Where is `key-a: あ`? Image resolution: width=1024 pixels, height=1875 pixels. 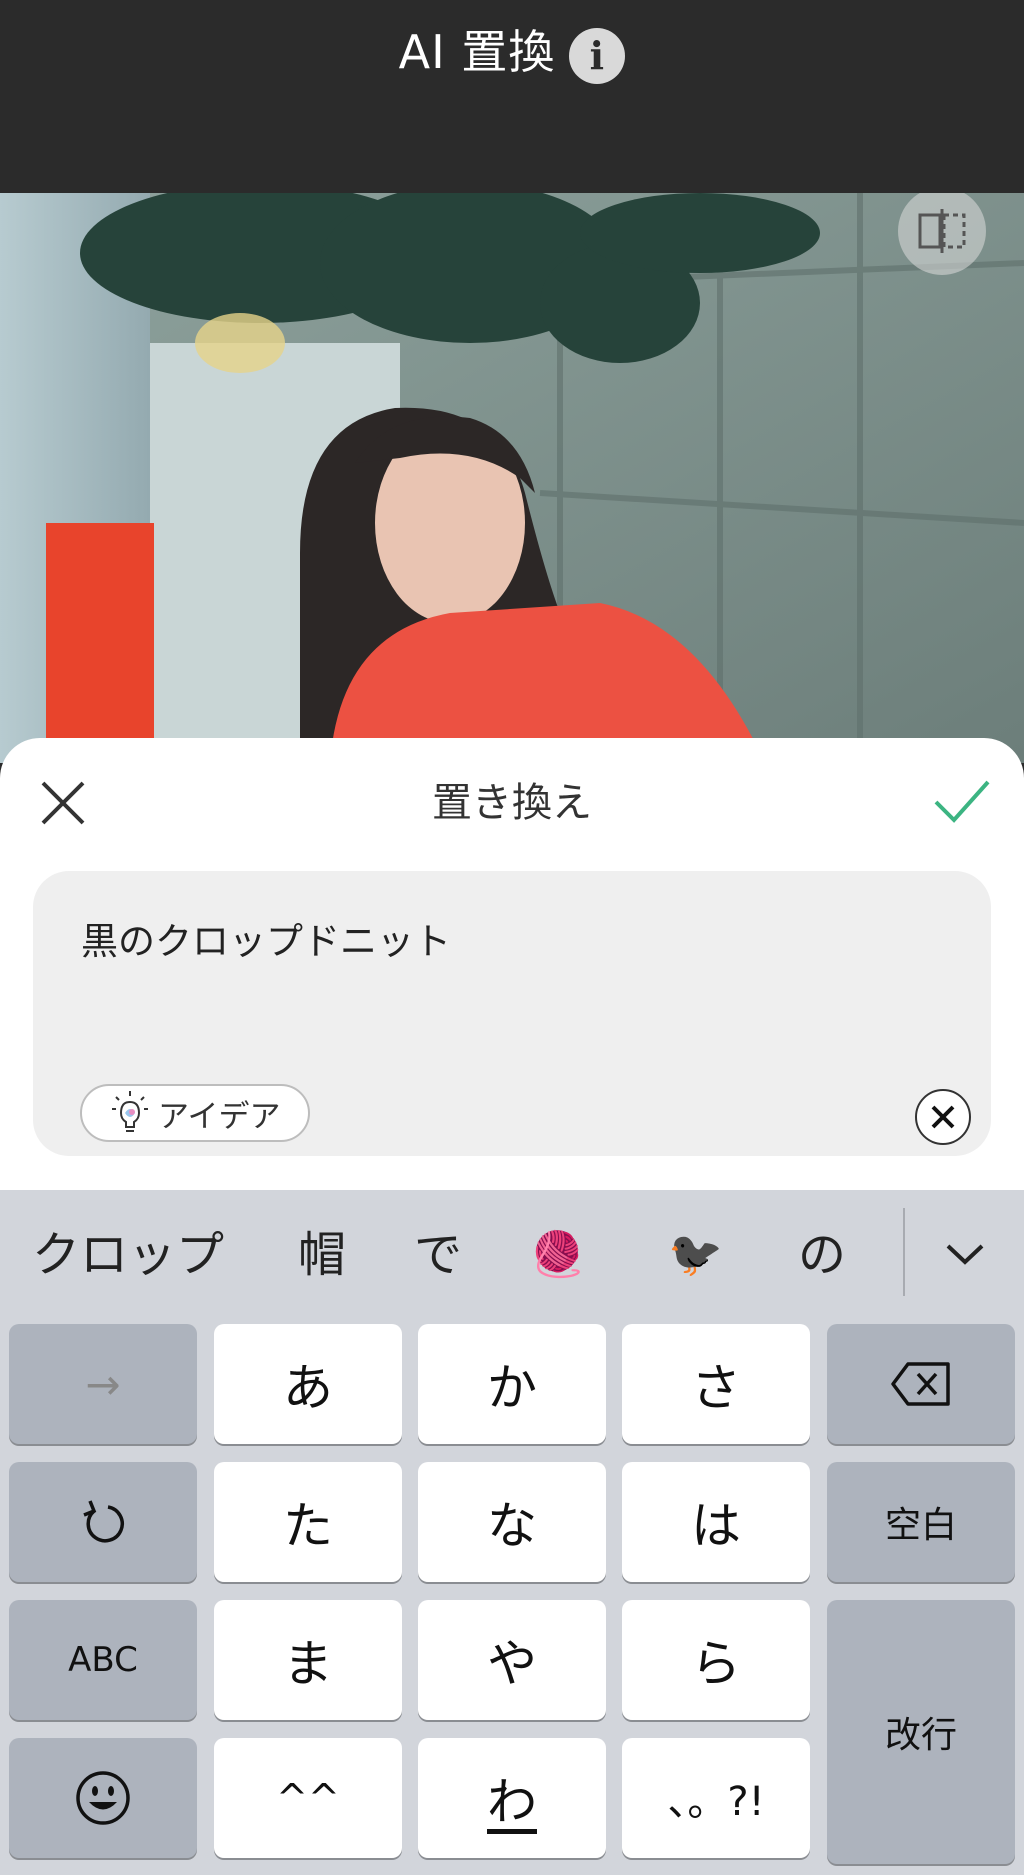
key-a: あ is located at coordinates (308, 1384).